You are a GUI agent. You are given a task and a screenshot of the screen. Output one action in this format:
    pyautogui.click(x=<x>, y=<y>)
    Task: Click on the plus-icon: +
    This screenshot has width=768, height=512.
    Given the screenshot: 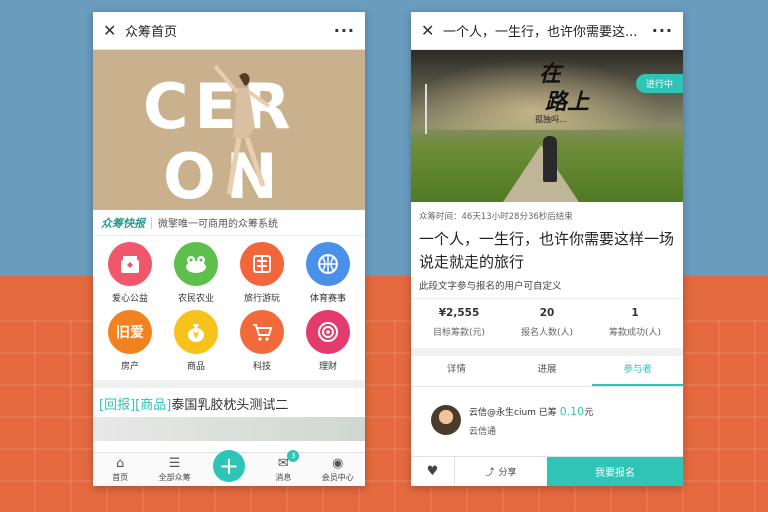 What is the action you would take?
    pyautogui.click(x=228, y=466)
    